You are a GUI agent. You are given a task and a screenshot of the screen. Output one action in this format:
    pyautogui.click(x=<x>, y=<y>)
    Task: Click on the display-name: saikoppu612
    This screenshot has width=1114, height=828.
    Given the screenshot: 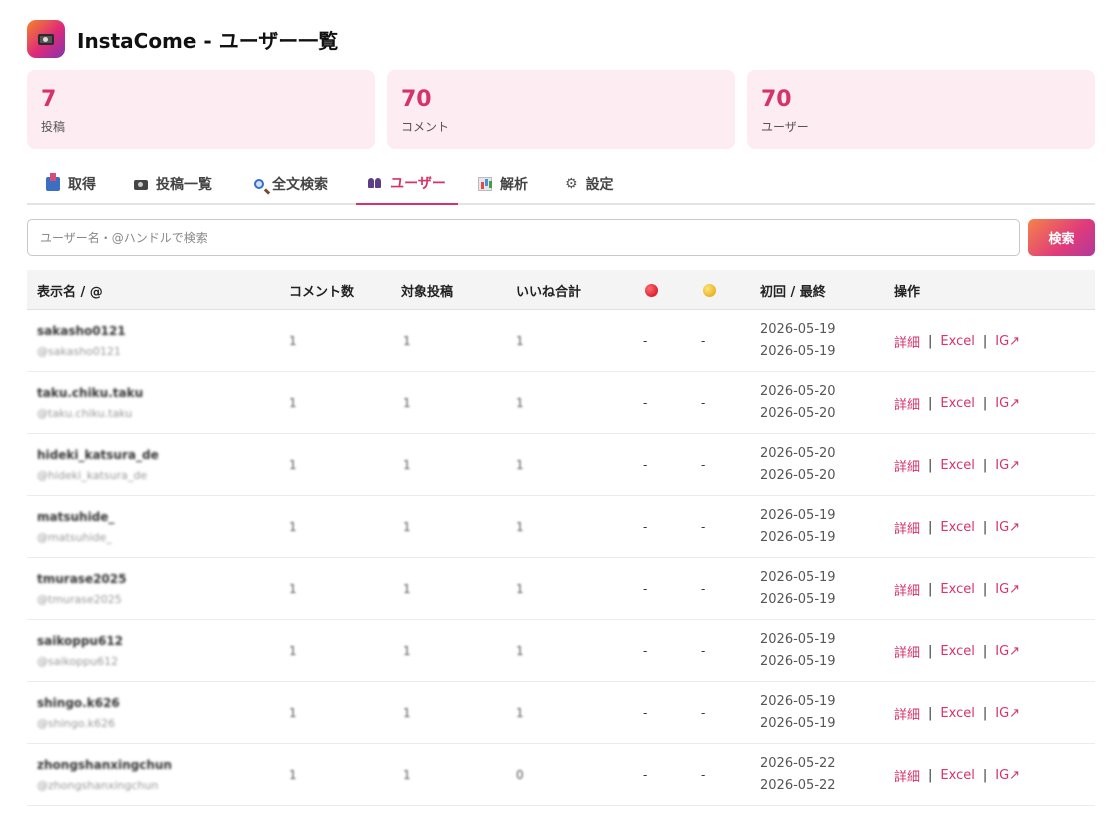 What is the action you would take?
    pyautogui.click(x=80, y=641)
    